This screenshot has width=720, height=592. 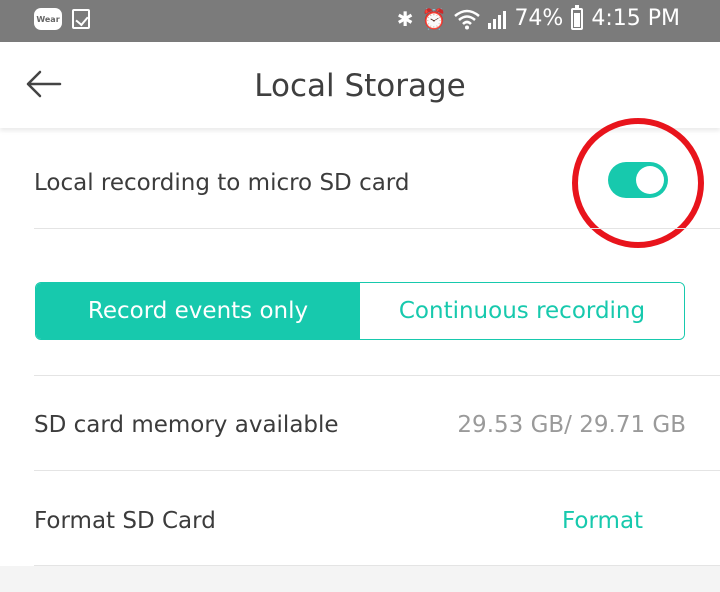 I want to click on wear-app-icon: Wear, so click(x=48, y=19).